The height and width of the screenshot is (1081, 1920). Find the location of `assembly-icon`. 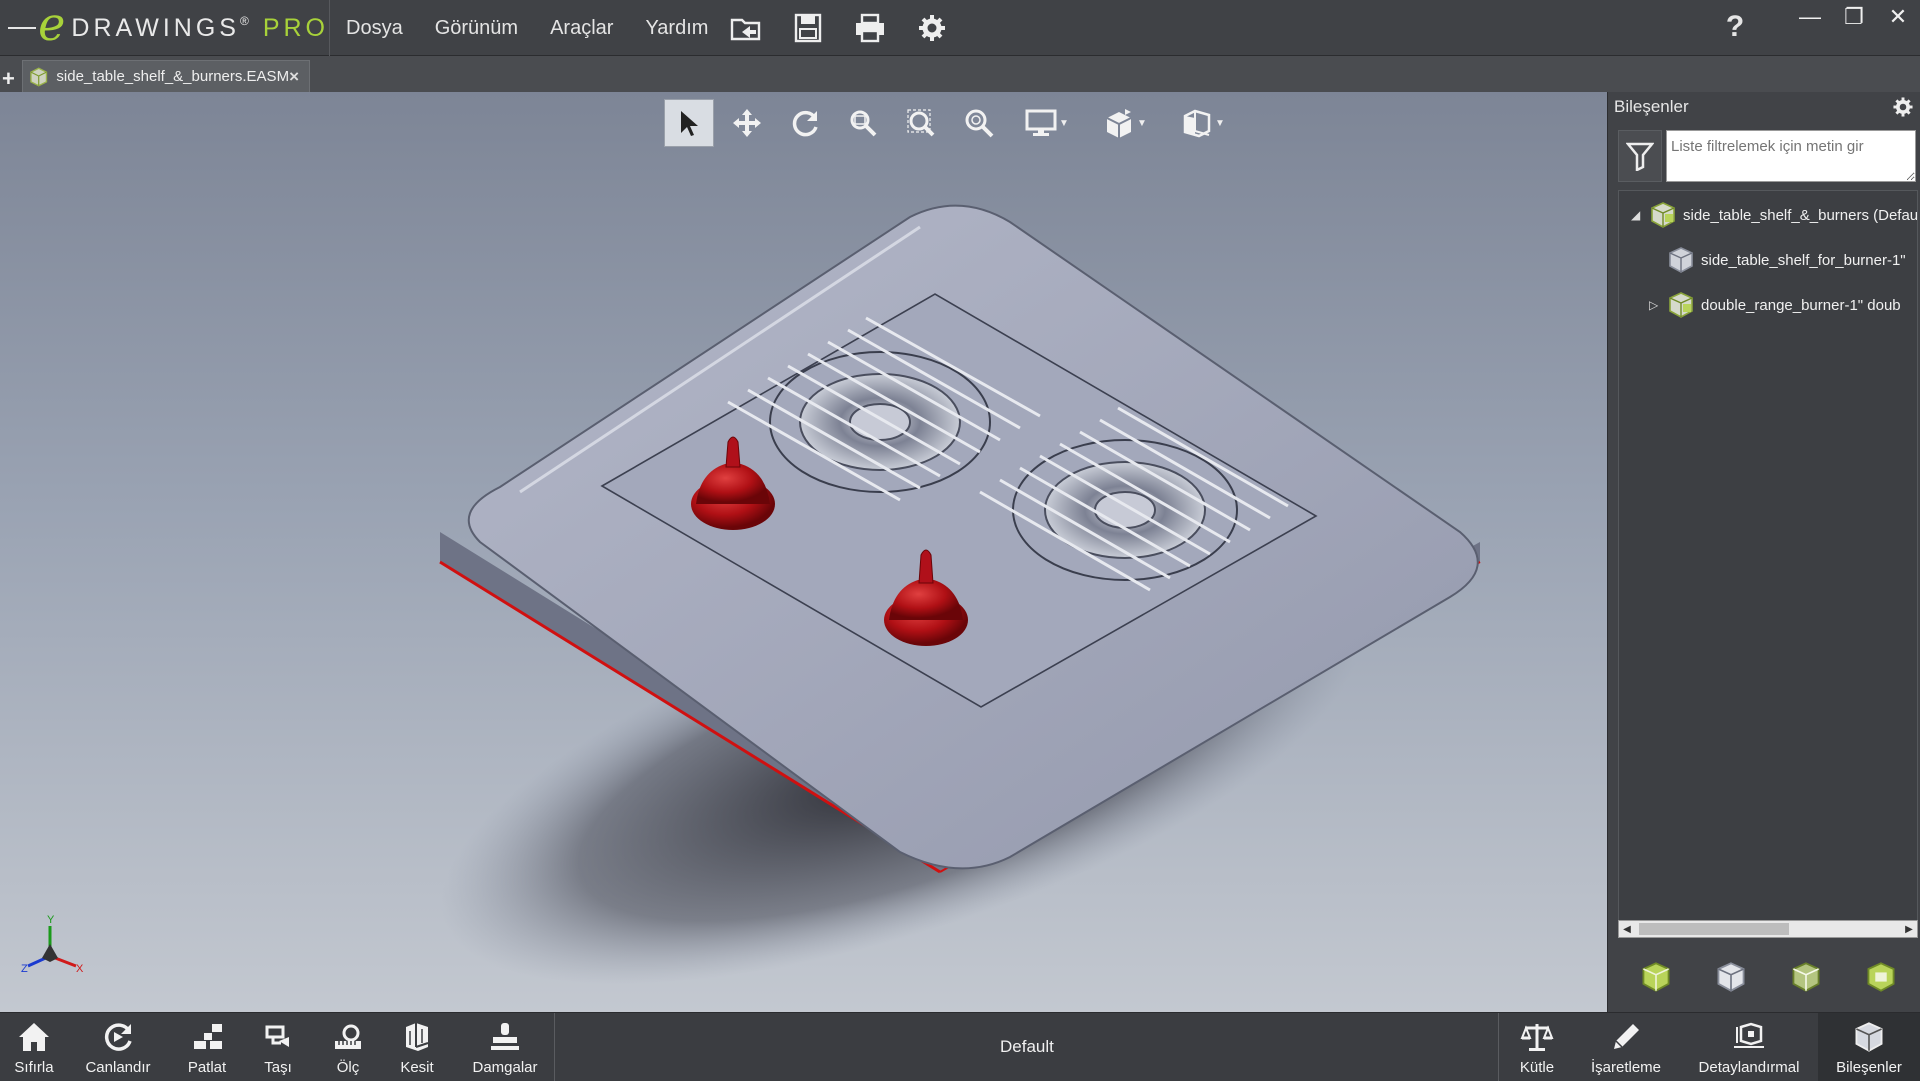

assembly-icon is located at coordinates (39, 76).